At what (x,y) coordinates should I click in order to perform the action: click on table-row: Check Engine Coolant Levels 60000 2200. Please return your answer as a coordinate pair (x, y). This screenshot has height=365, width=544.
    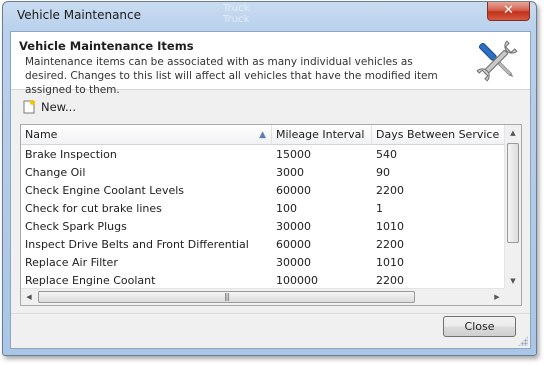
    Looking at the image, I should click on (263, 191).